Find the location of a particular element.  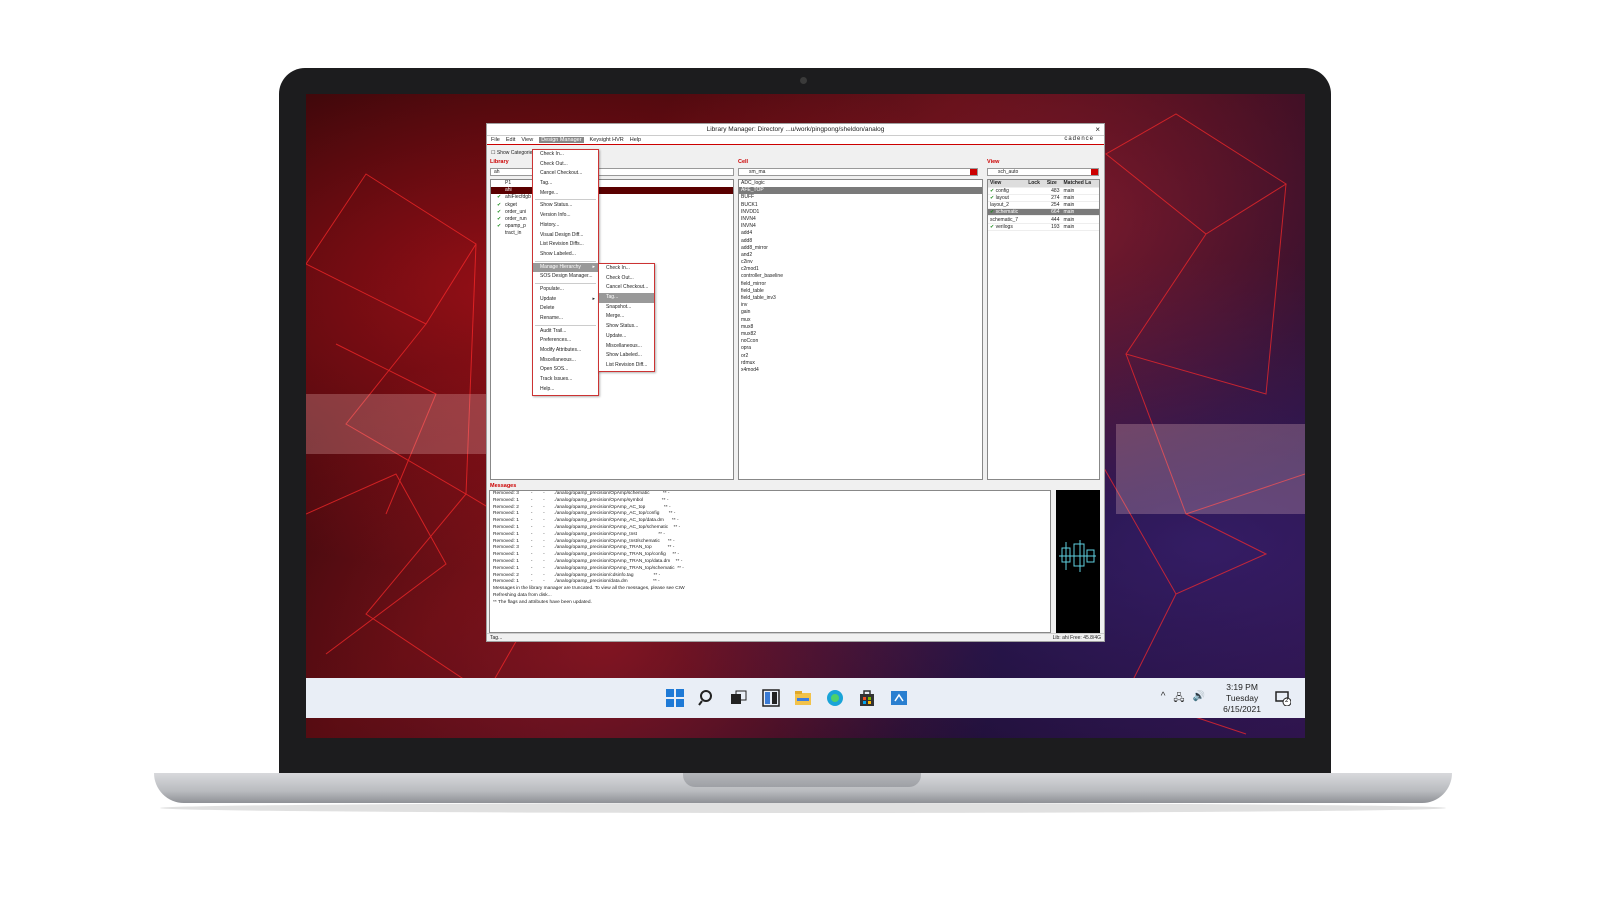

file-explorer-icon is located at coordinates (803, 698).